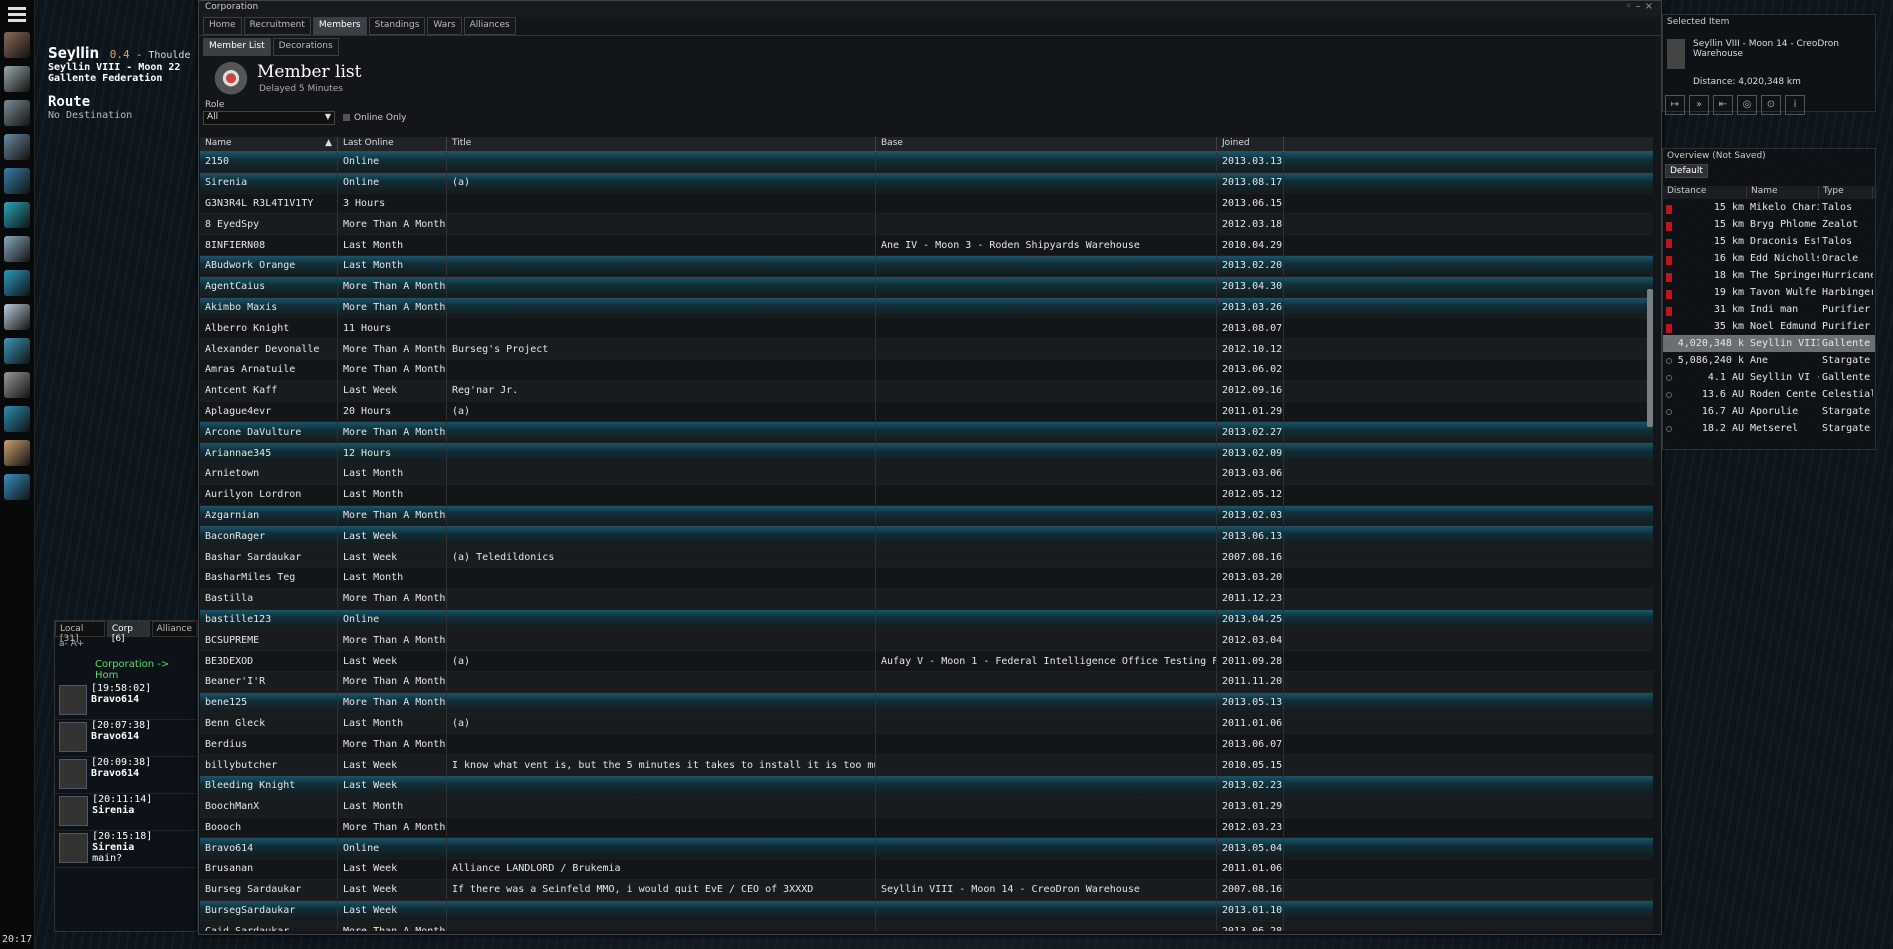 The height and width of the screenshot is (949, 1893). Describe the element at coordinates (163, 55) in the screenshot. I see `constellation-name: - Thoulde` at that location.